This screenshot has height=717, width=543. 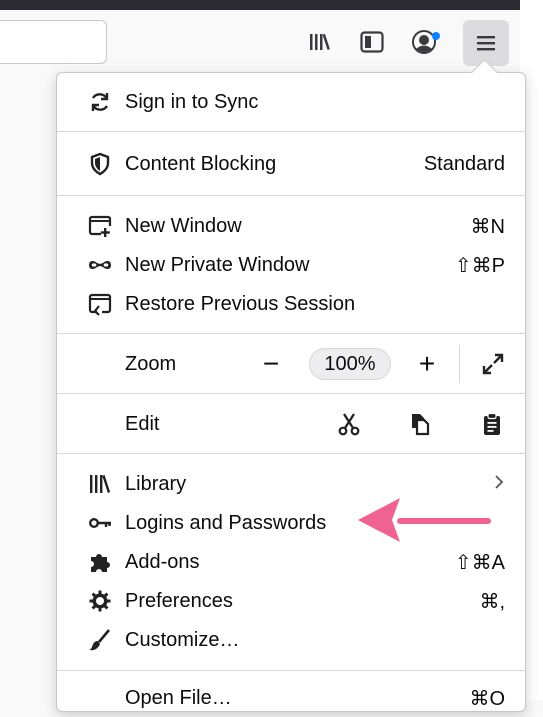 I want to click on library-button, so click(x=320, y=42).